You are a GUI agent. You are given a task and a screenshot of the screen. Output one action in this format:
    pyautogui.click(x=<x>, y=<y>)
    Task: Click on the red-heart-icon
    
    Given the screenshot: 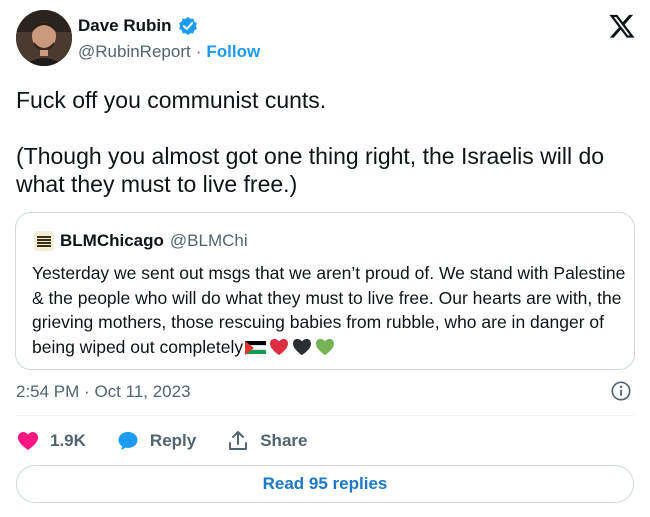 What is the action you would take?
    pyautogui.click(x=279, y=346)
    